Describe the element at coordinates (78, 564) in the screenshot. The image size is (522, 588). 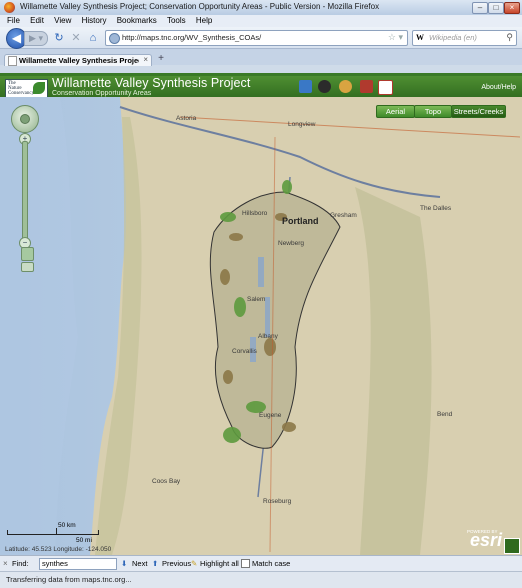
I see `find-input: synthes` at that location.